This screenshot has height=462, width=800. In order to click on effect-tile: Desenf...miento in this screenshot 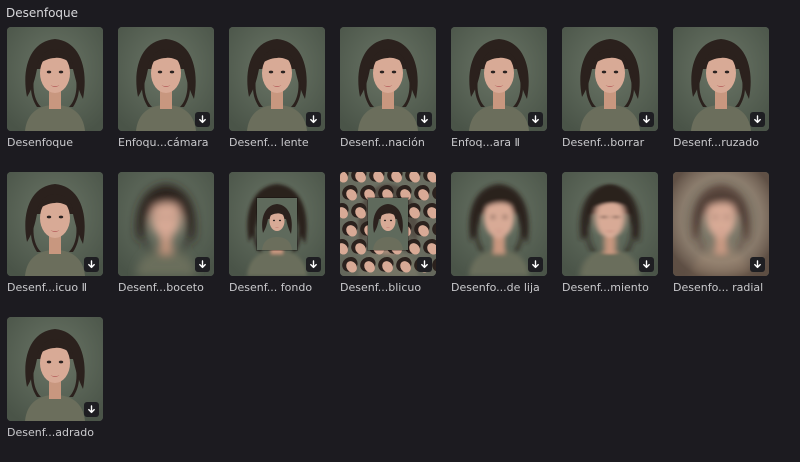, I will do `click(610, 244)`.